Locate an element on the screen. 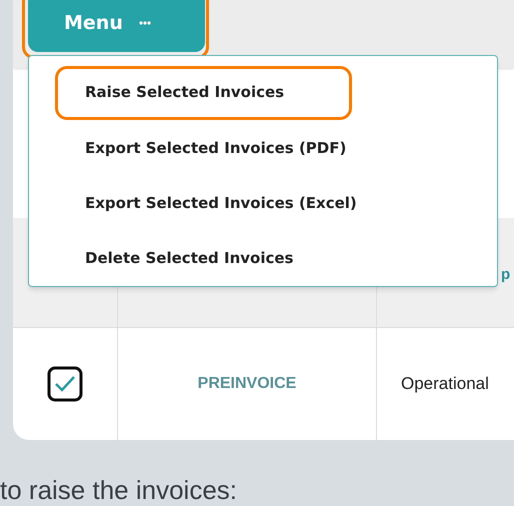 This screenshot has height=506, width=514. menu-item: Delete Selected Invoices is located at coordinates (174, 258).